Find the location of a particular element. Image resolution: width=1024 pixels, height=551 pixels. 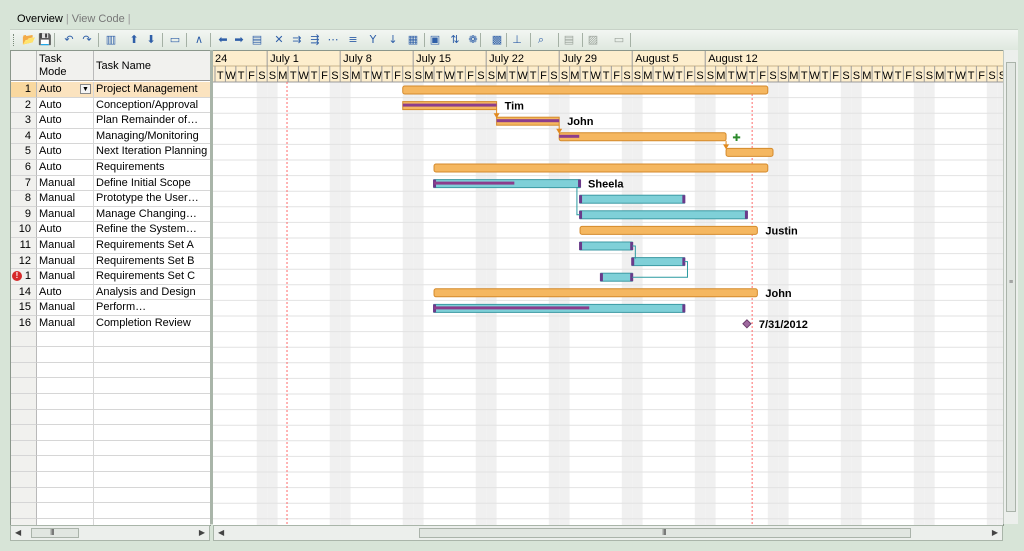

row-number: 11 is located at coordinates (24, 246).